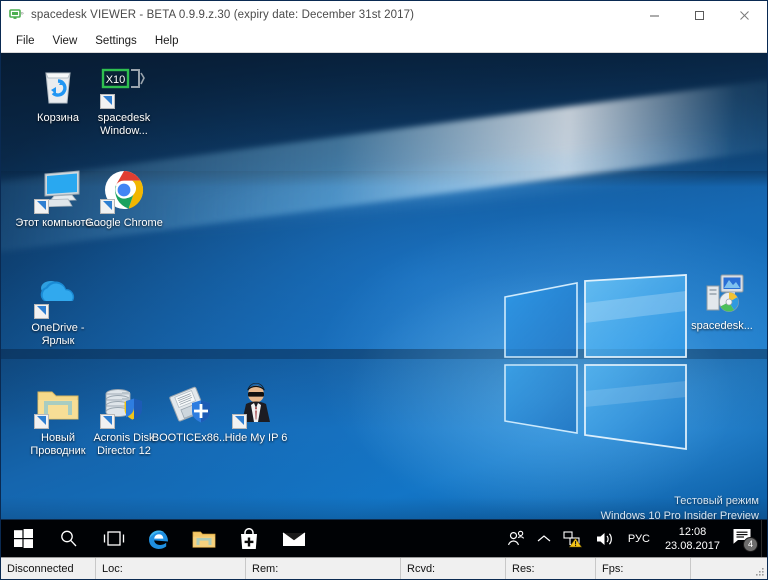  I want to click on people-icon, so click(516, 539).